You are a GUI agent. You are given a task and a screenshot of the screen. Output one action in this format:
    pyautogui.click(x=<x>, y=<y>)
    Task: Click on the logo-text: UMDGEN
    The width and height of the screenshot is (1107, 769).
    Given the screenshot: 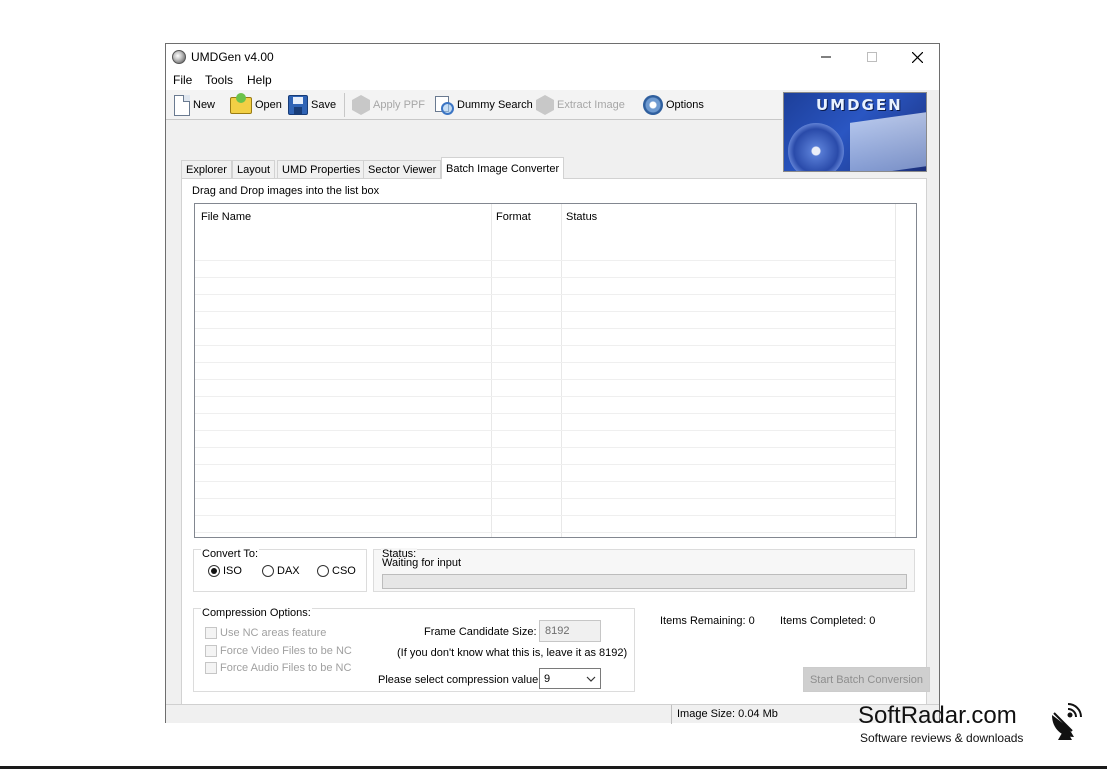 What is the action you would take?
    pyautogui.click(x=859, y=105)
    